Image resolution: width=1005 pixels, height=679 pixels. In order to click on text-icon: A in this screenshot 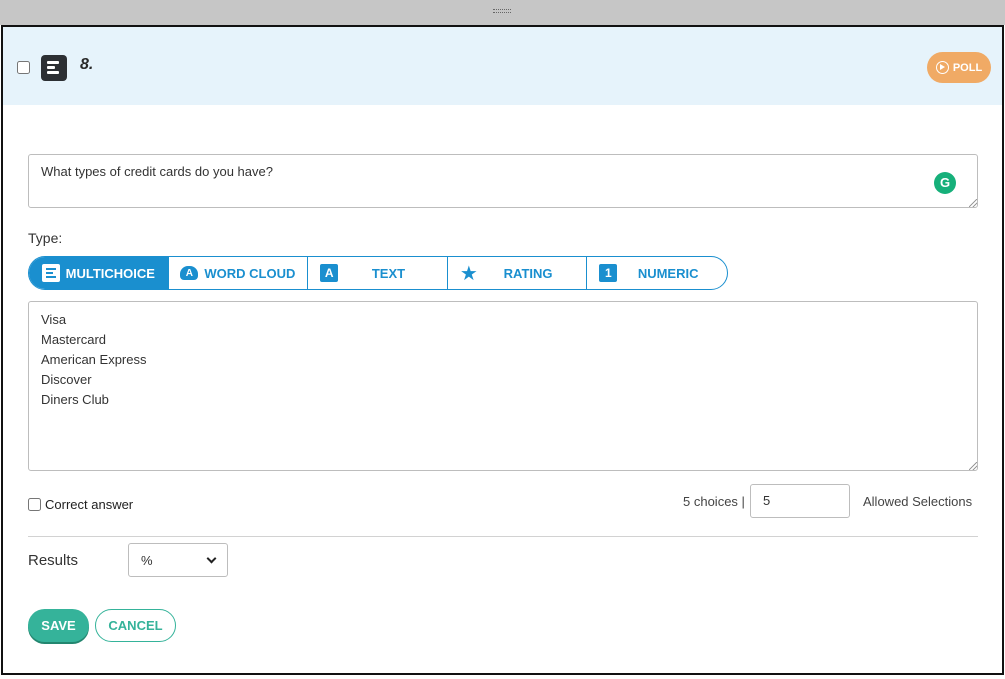, I will do `click(329, 273)`.